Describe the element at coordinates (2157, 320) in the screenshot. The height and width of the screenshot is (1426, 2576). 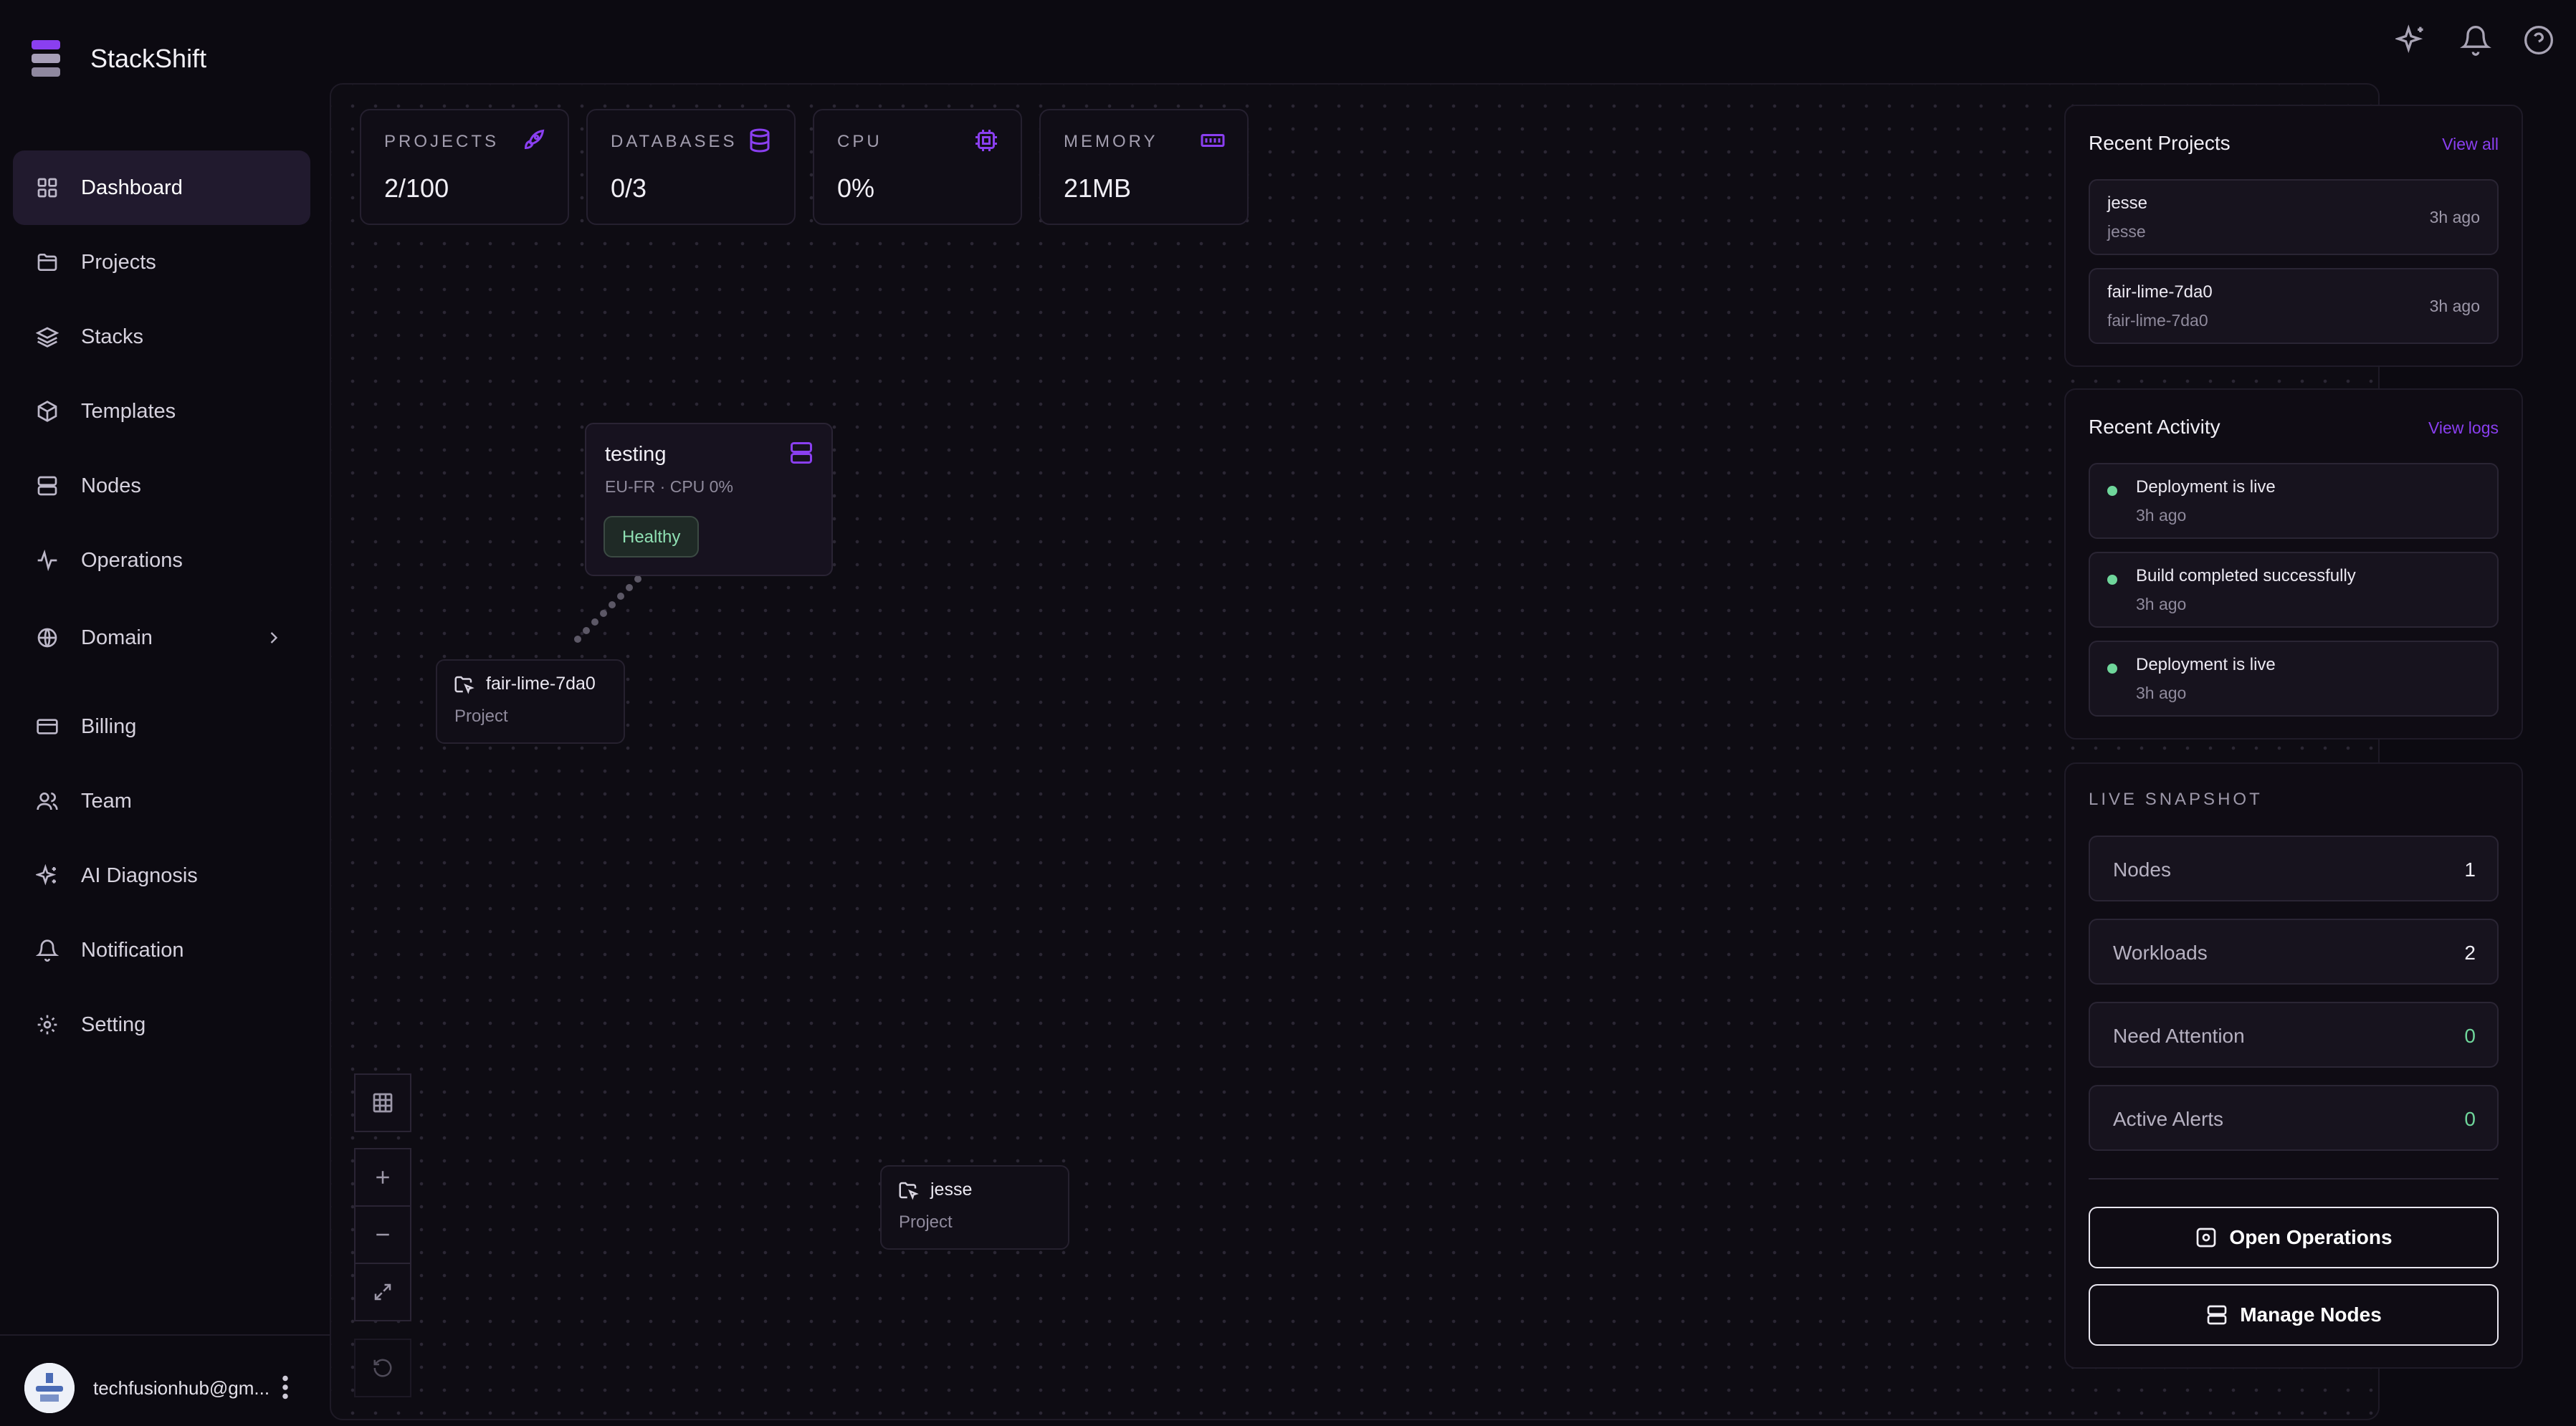
I see `project-slug: fair-lime-7da0` at that location.